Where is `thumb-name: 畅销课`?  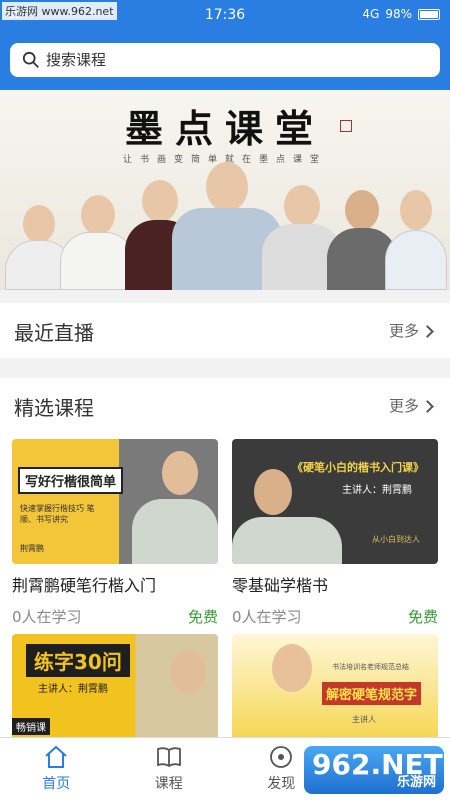 thumb-name: 畅销课 is located at coordinates (31, 726).